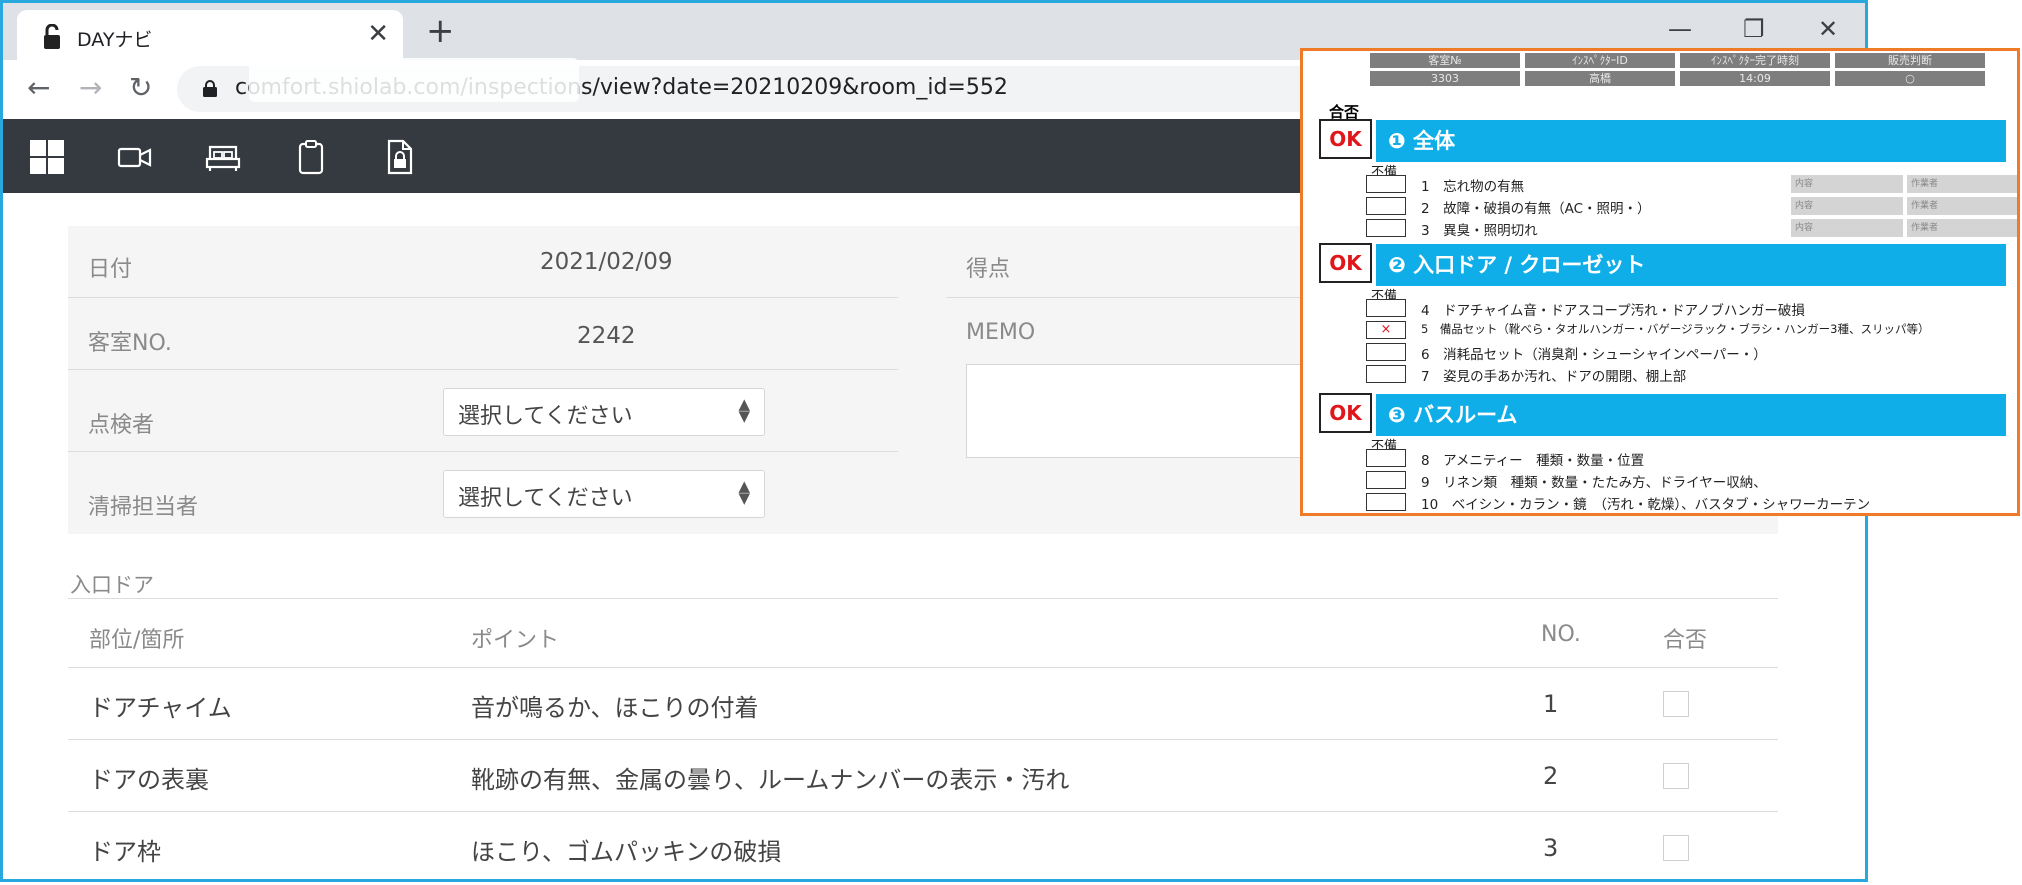 Image resolution: width=2022 pixels, height=885 pixels. What do you see at coordinates (1600, 60) in the screenshot?
I see `doc-header-cell: ｲﾝｽﾍﾟｸﾀｰID` at bounding box center [1600, 60].